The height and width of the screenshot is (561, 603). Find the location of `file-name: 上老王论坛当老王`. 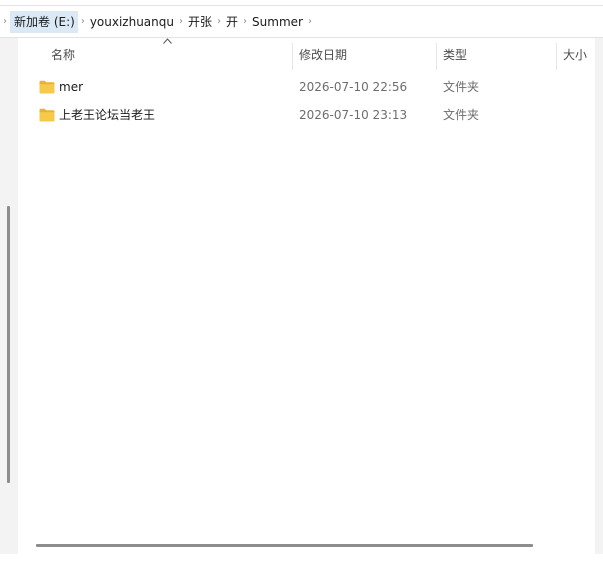

file-name: 上老王论坛当老王 is located at coordinates (107, 115).